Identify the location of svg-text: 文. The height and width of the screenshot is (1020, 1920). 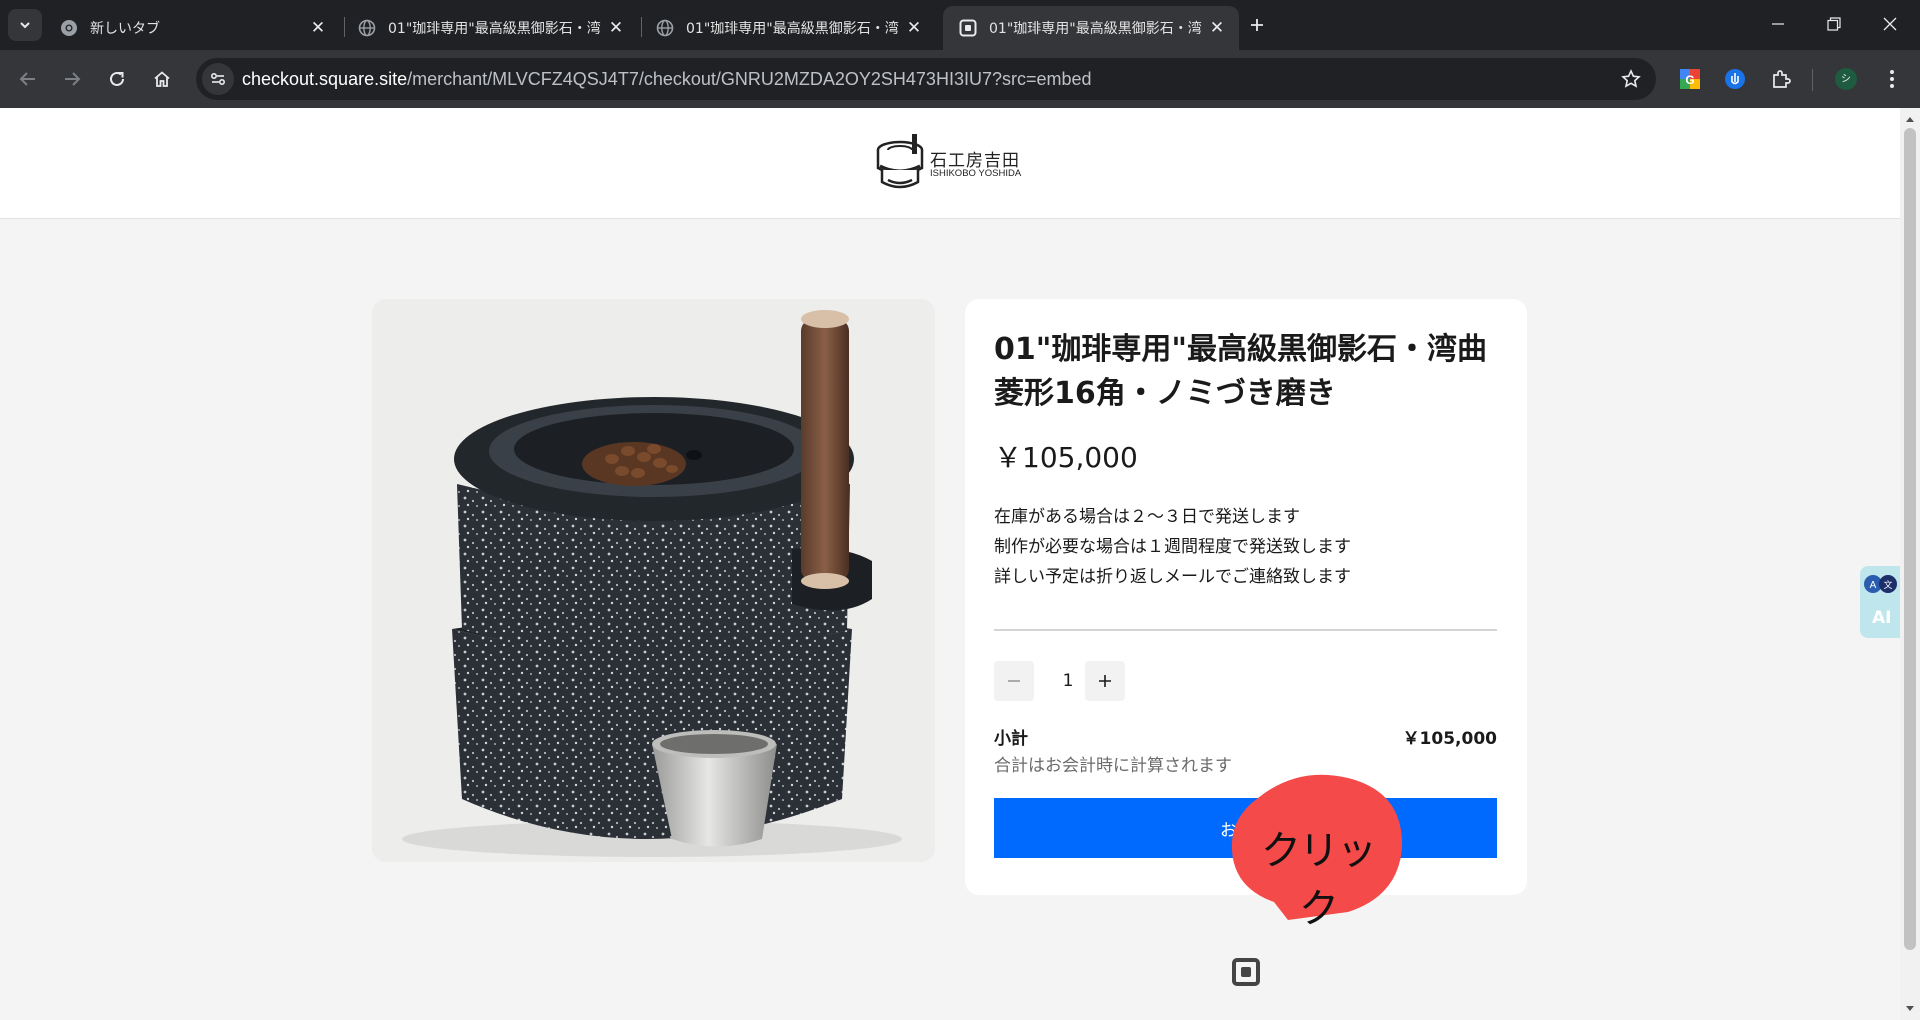
(1887, 585).